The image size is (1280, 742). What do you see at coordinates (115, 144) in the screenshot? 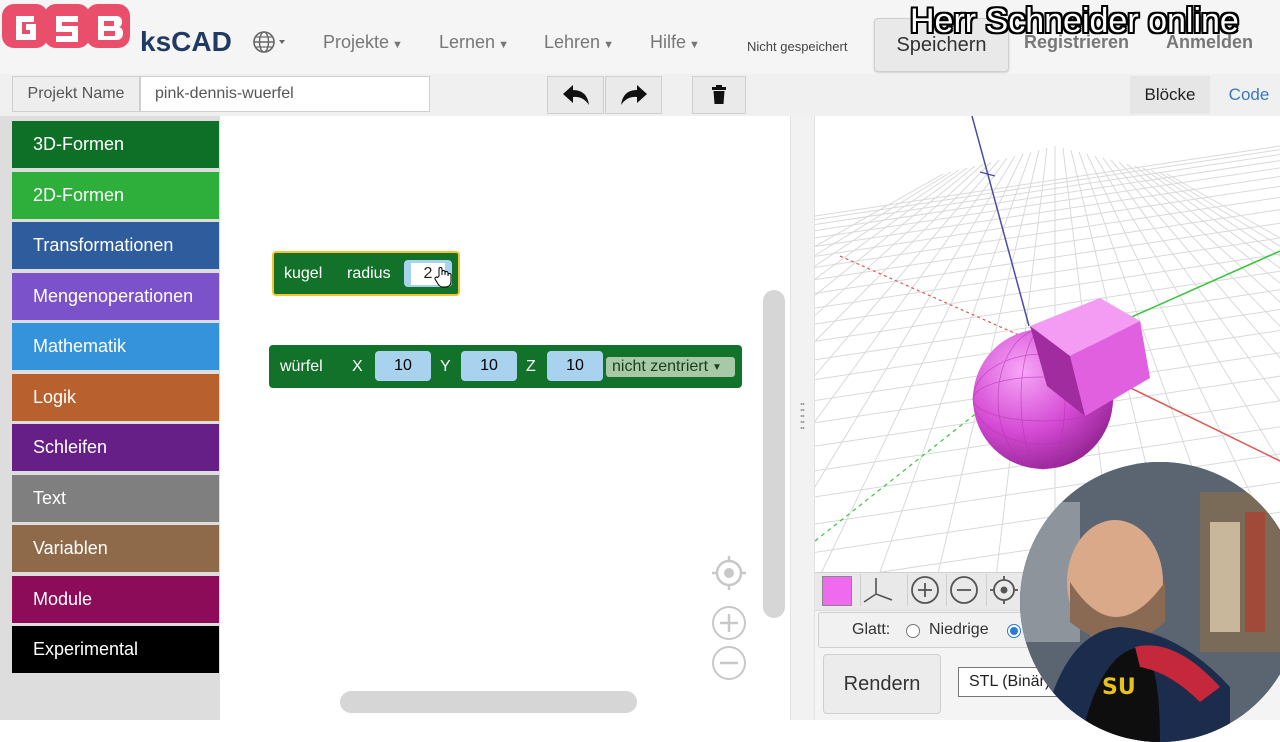
I see `category-3d-shapes: 3D-Formen` at bounding box center [115, 144].